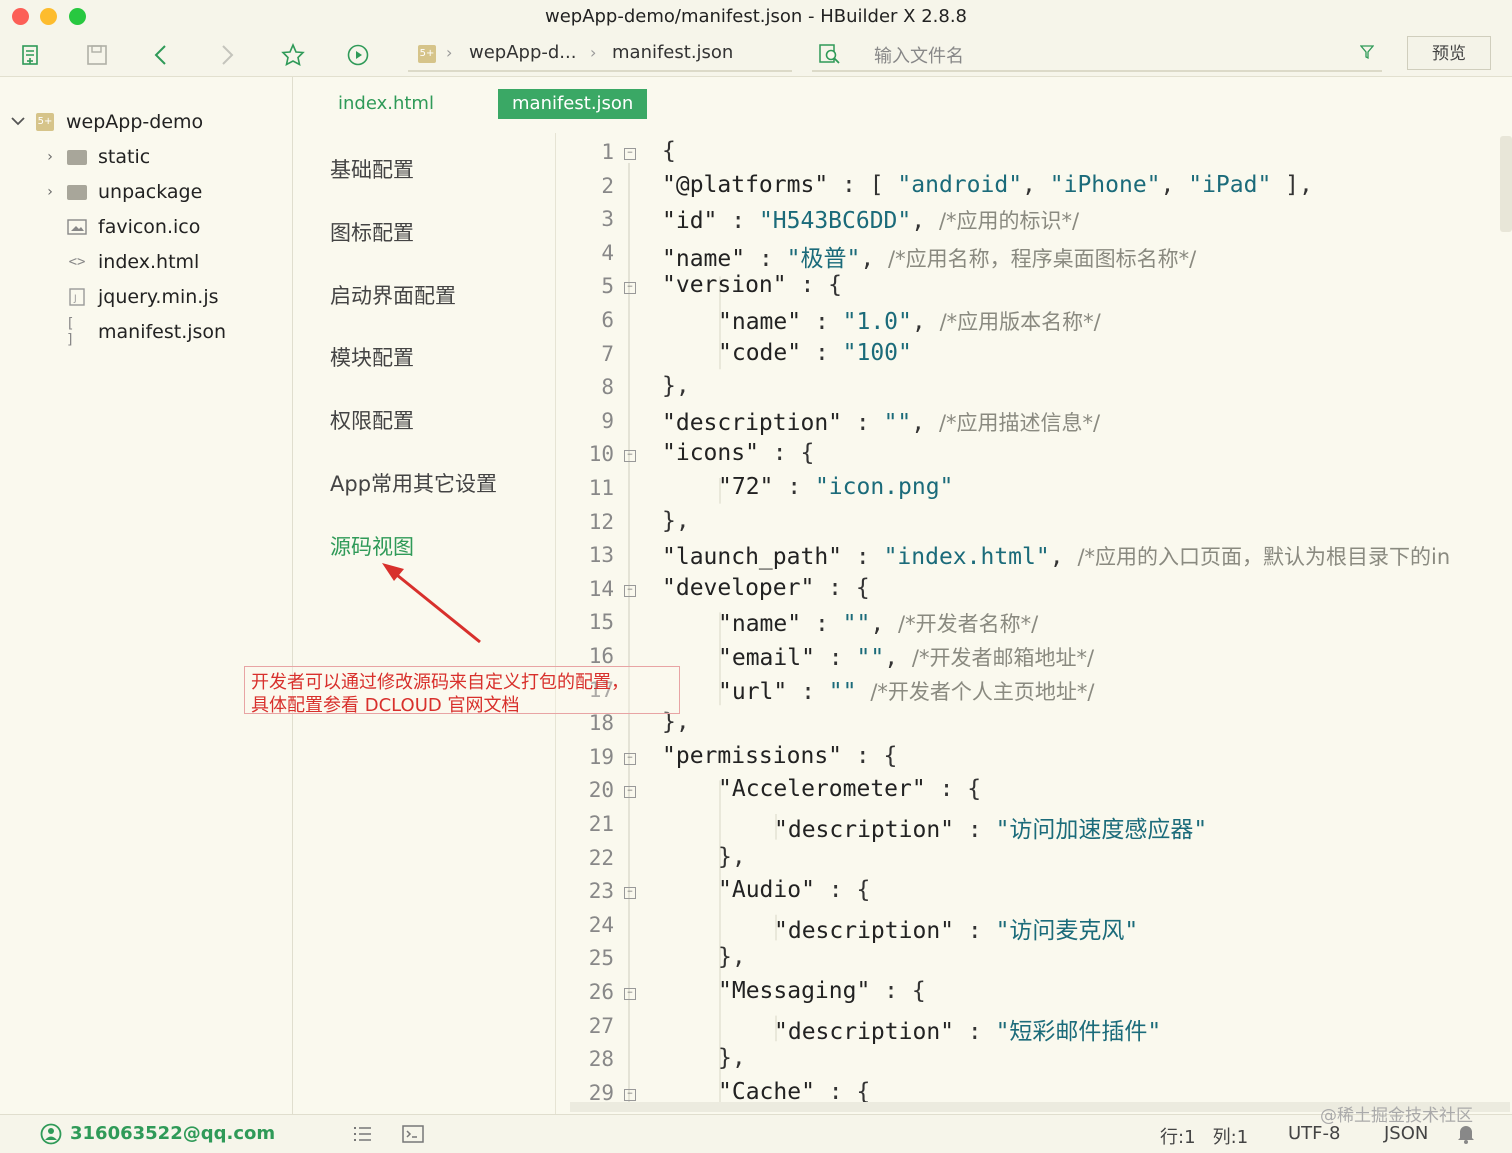 The width and height of the screenshot is (1512, 1153). What do you see at coordinates (372, 357) in the screenshot?
I see `menu-module-config: 模块配置` at bounding box center [372, 357].